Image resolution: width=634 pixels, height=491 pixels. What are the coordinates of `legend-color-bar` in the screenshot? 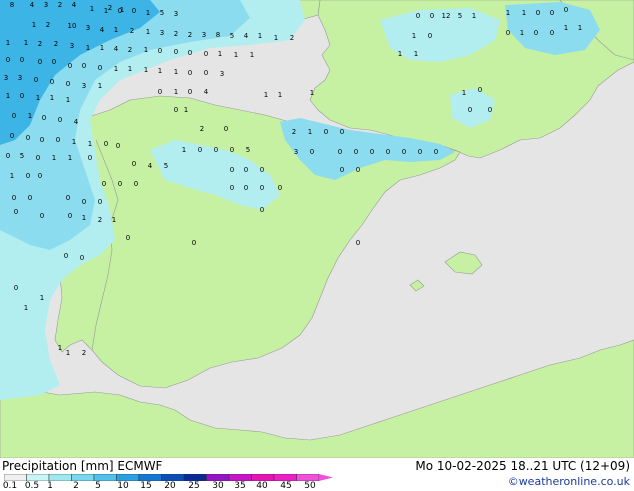 It's located at (168, 477).